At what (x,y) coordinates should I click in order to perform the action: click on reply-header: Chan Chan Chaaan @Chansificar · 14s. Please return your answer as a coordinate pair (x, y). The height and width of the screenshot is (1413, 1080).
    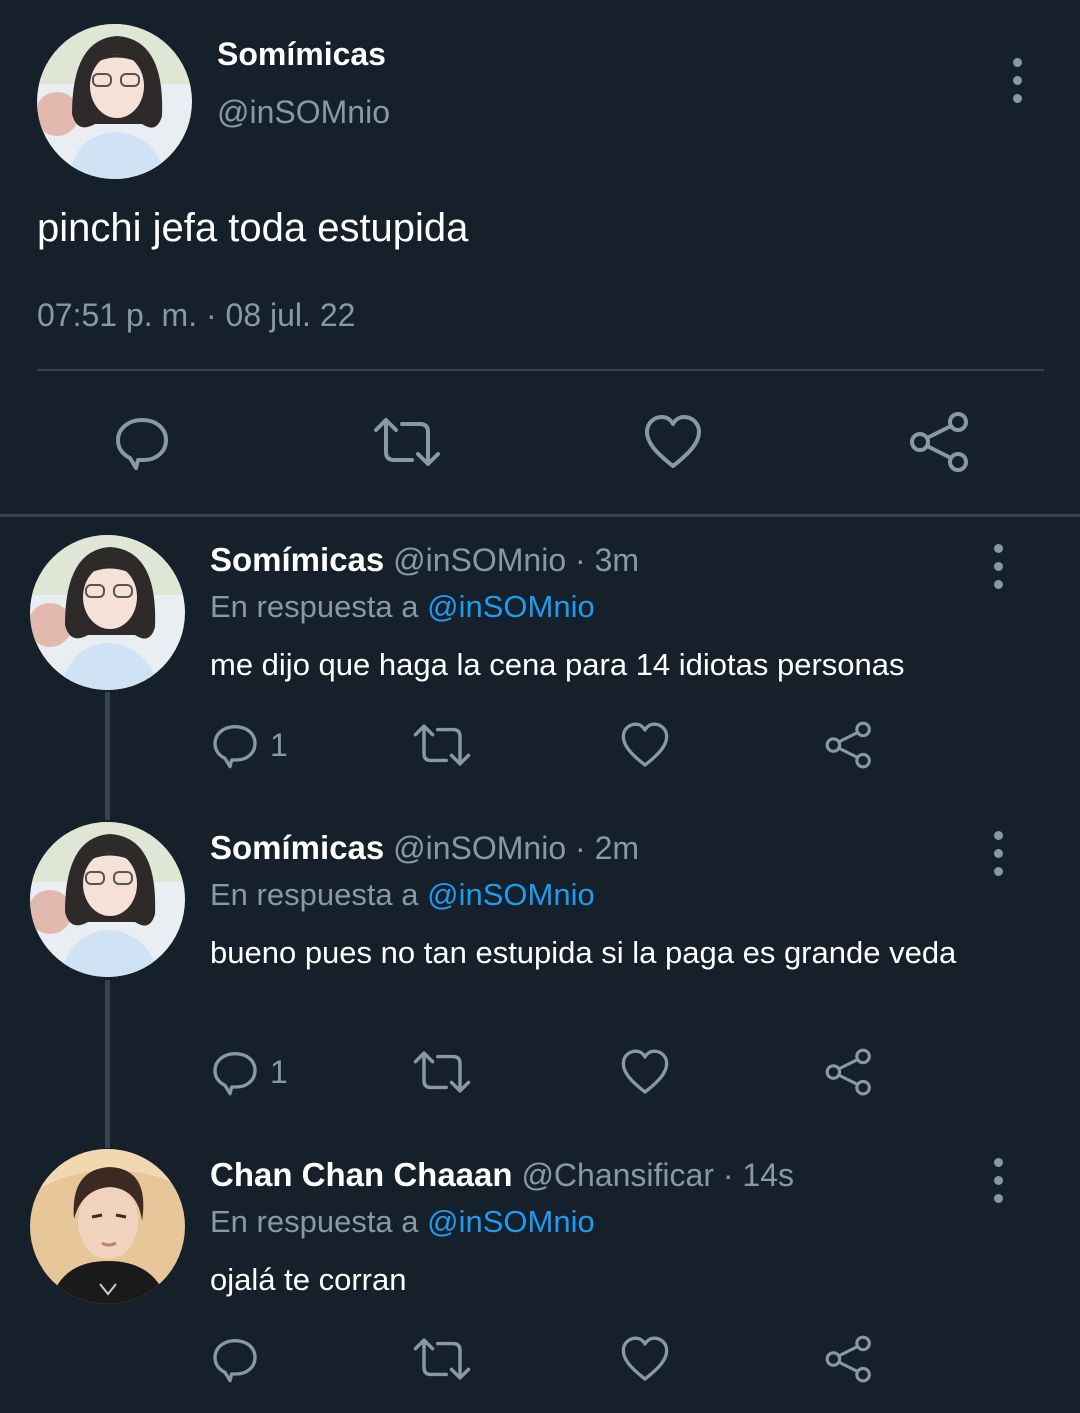
    Looking at the image, I should click on (502, 1175).